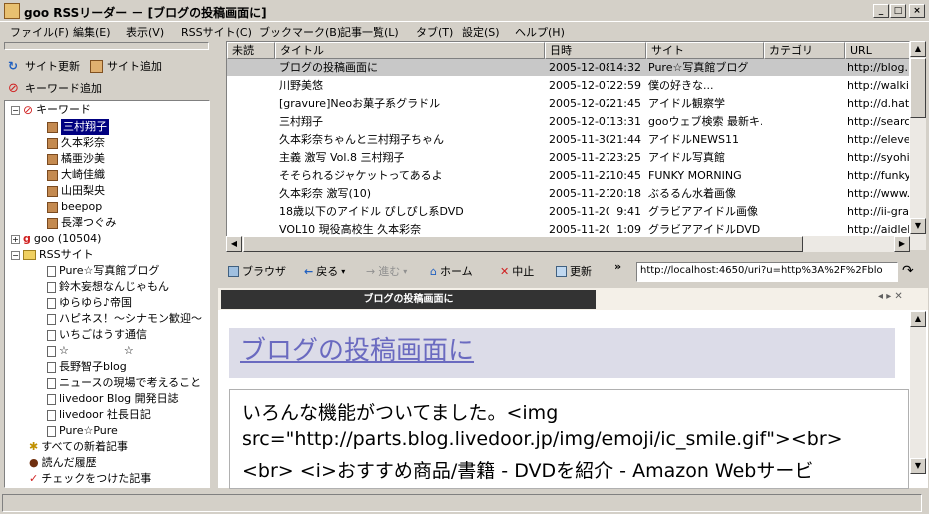 The height and width of the screenshot is (514, 929). I want to click on menu-view: 表示(V), so click(145, 32).